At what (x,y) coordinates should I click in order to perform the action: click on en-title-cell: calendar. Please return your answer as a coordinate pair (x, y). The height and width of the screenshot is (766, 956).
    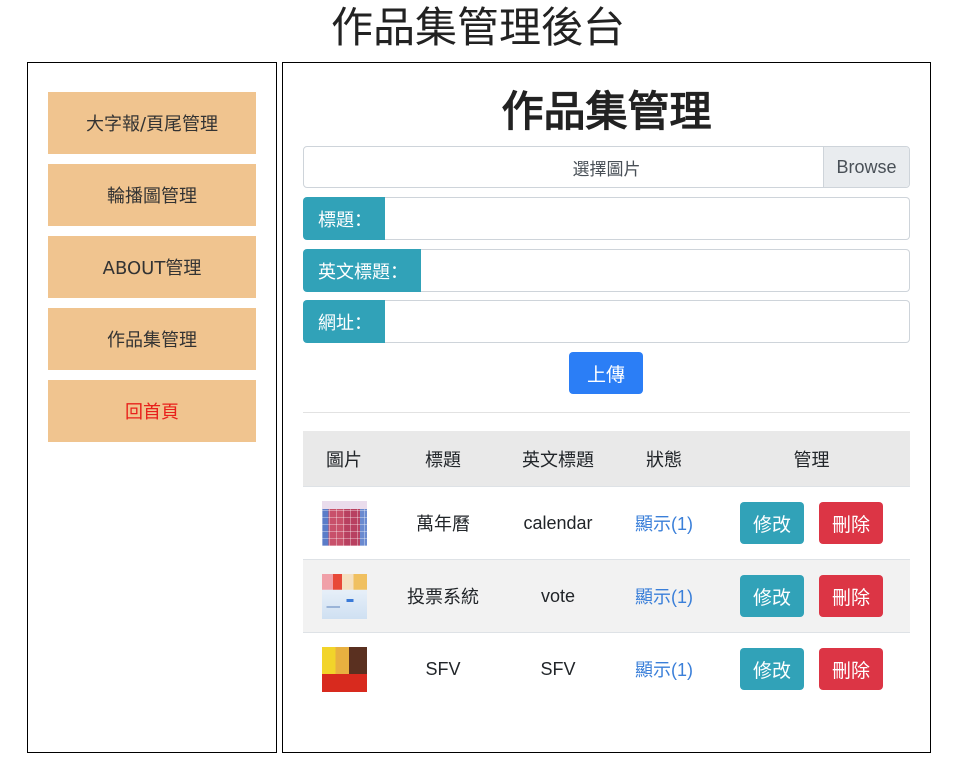
    Looking at the image, I should click on (558, 522).